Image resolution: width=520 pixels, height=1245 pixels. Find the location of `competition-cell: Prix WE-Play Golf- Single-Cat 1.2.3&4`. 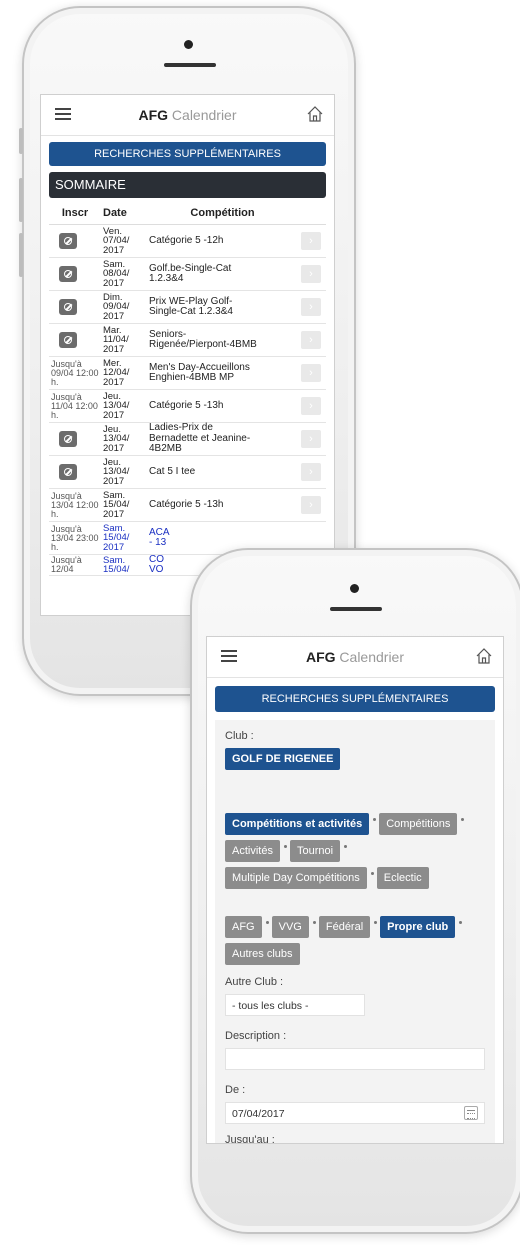

competition-cell: Prix WE-Play Golf- Single-Cat 1.2.3&4 is located at coordinates (220, 307).